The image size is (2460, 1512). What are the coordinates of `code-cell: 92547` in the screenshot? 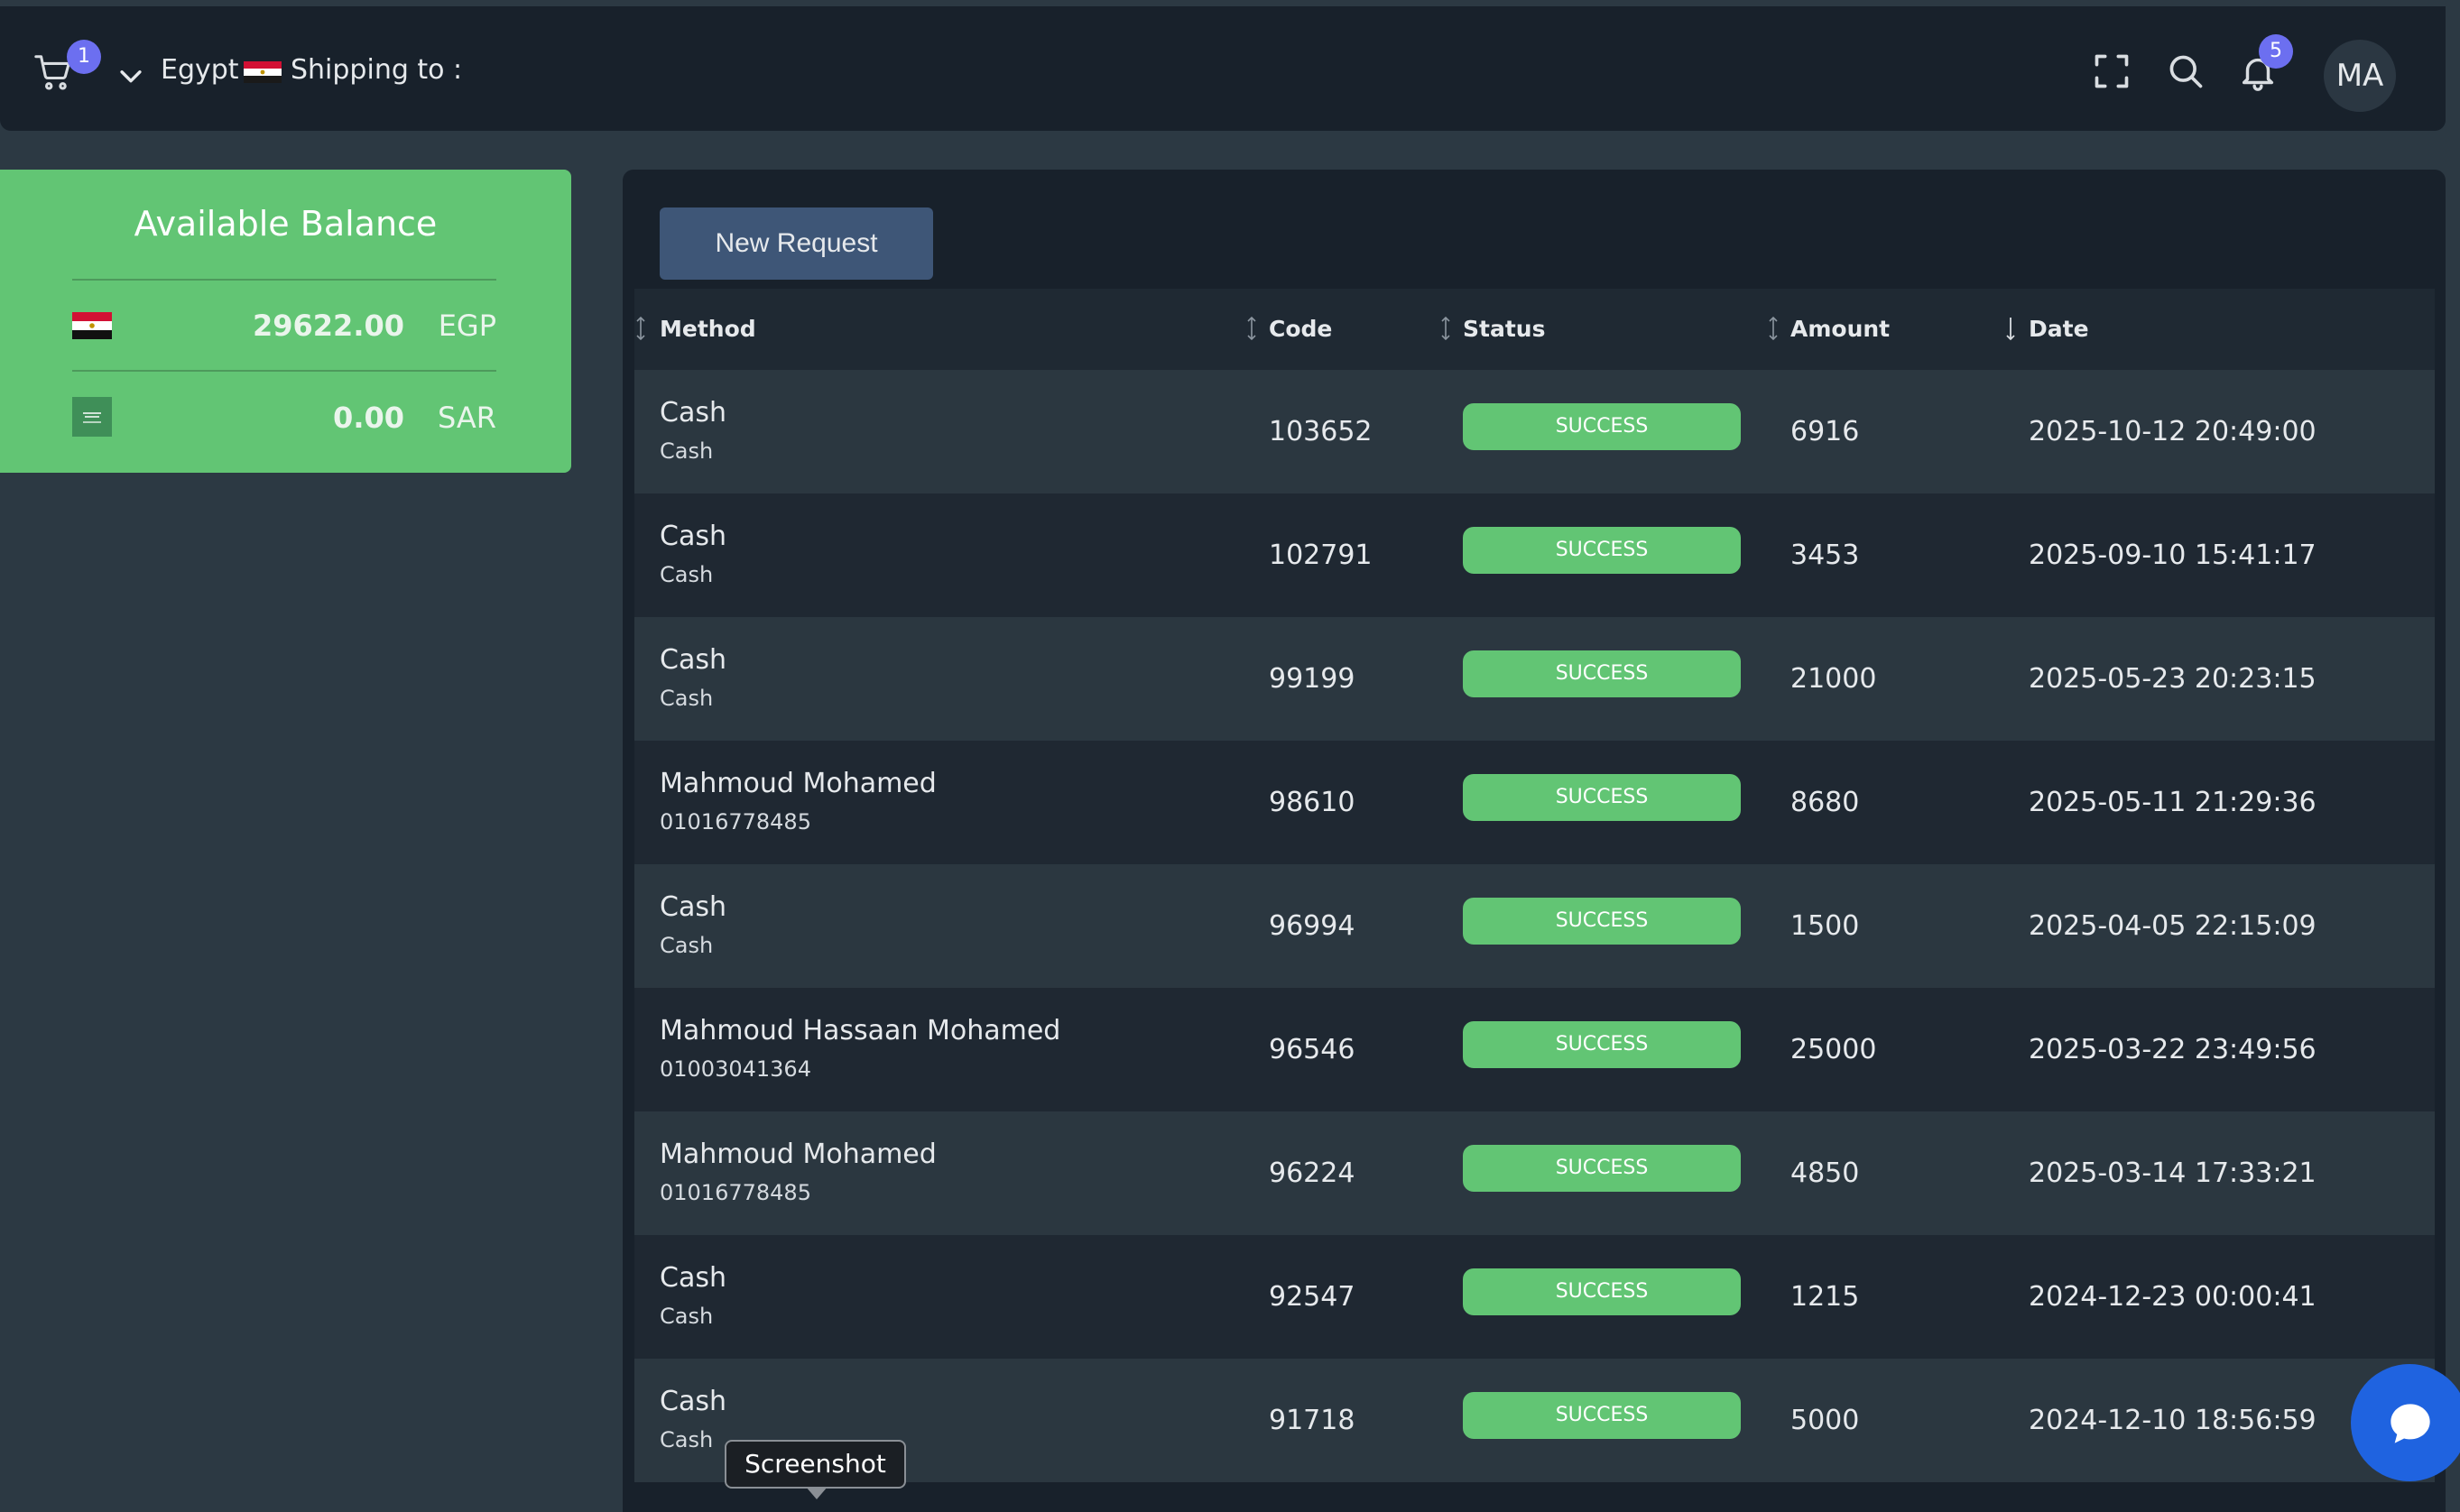 It's located at (1312, 1297).